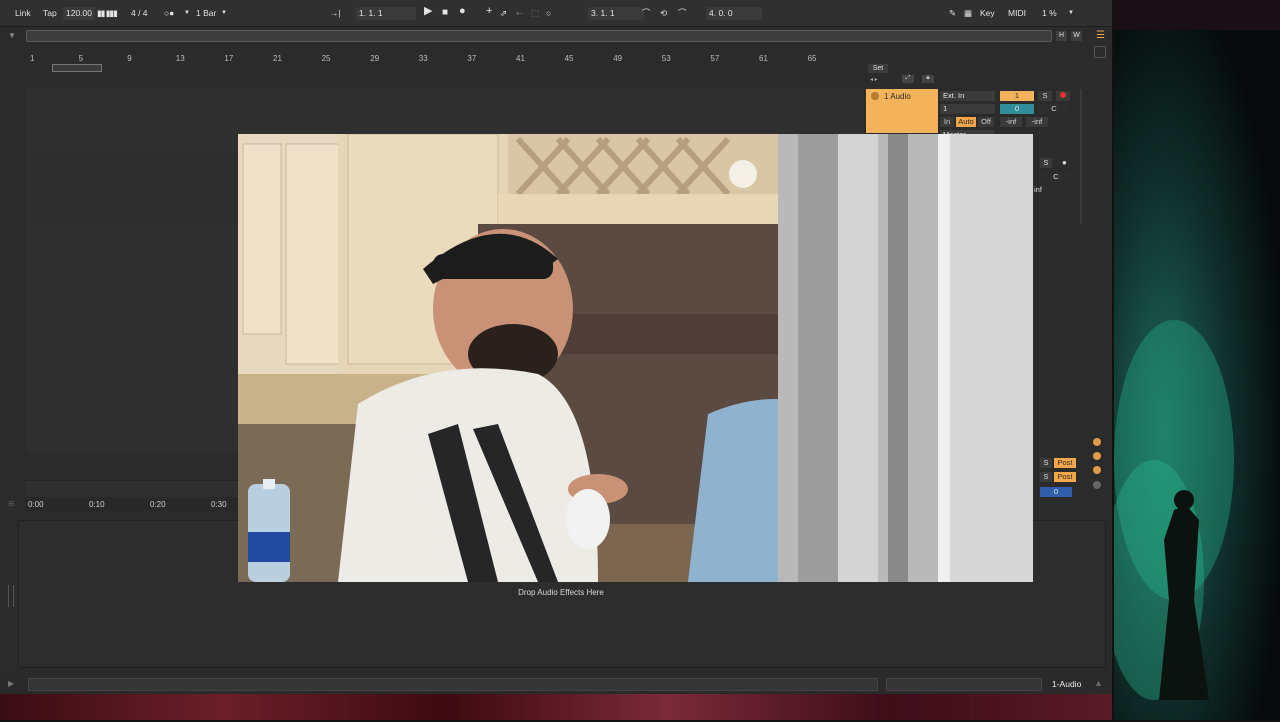  I want to click on time-tick-label: 0:00, so click(36, 504).